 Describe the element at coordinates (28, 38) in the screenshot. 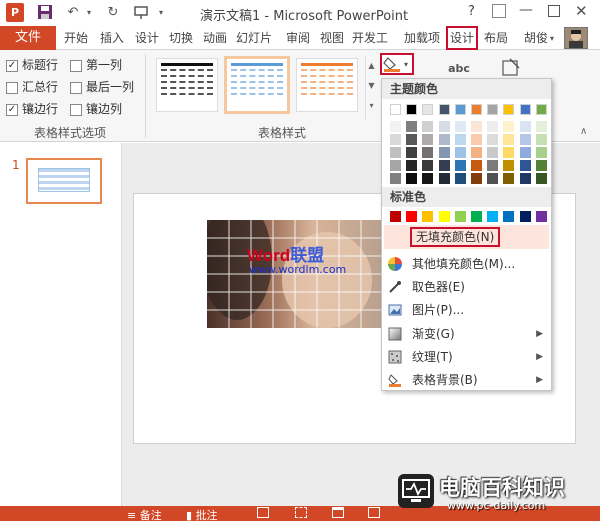

I see `tab-file: 文件` at that location.